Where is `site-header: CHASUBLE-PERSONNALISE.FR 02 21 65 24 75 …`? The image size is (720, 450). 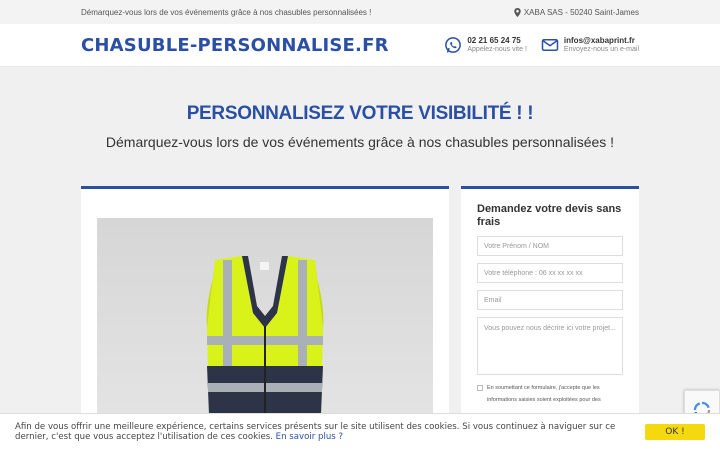
site-header: CHASUBLE-PERSONNALISE.FR 02 21 65 24 75 … is located at coordinates (360, 45).